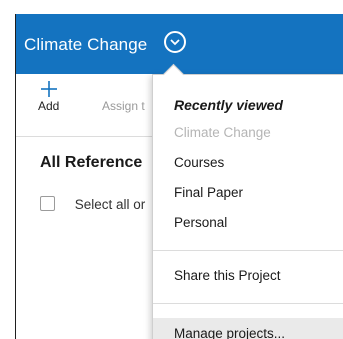 Image resolution: width=343 pixels, height=339 pixels. What do you see at coordinates (228, 105) in the screenshot?
I see `recently-viewed-heading: Recently viewed` at bounding box center [228, 105].